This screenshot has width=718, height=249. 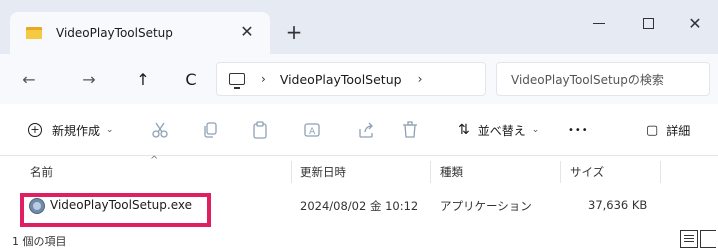 I want to click on file-size: 37,636 KB, so click(x=618, y=205).